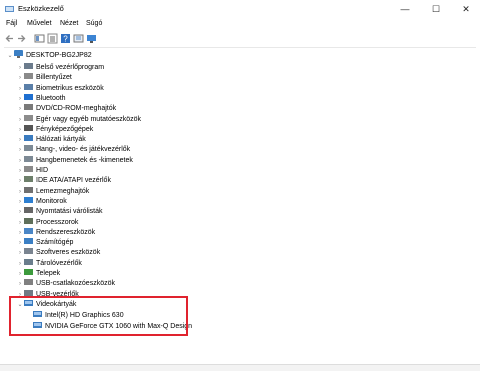  Describe the element at coordinates (28, 148) in the screenshot. I see `sound-icon` at that location.